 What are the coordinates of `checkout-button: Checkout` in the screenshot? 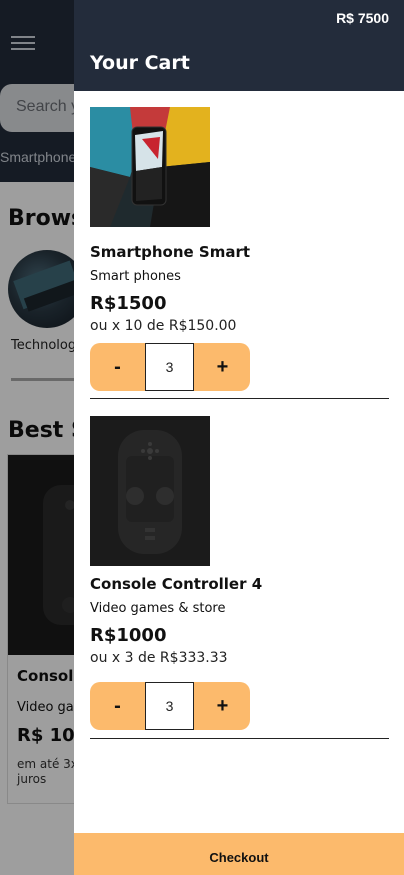 It's located at (239, 854).